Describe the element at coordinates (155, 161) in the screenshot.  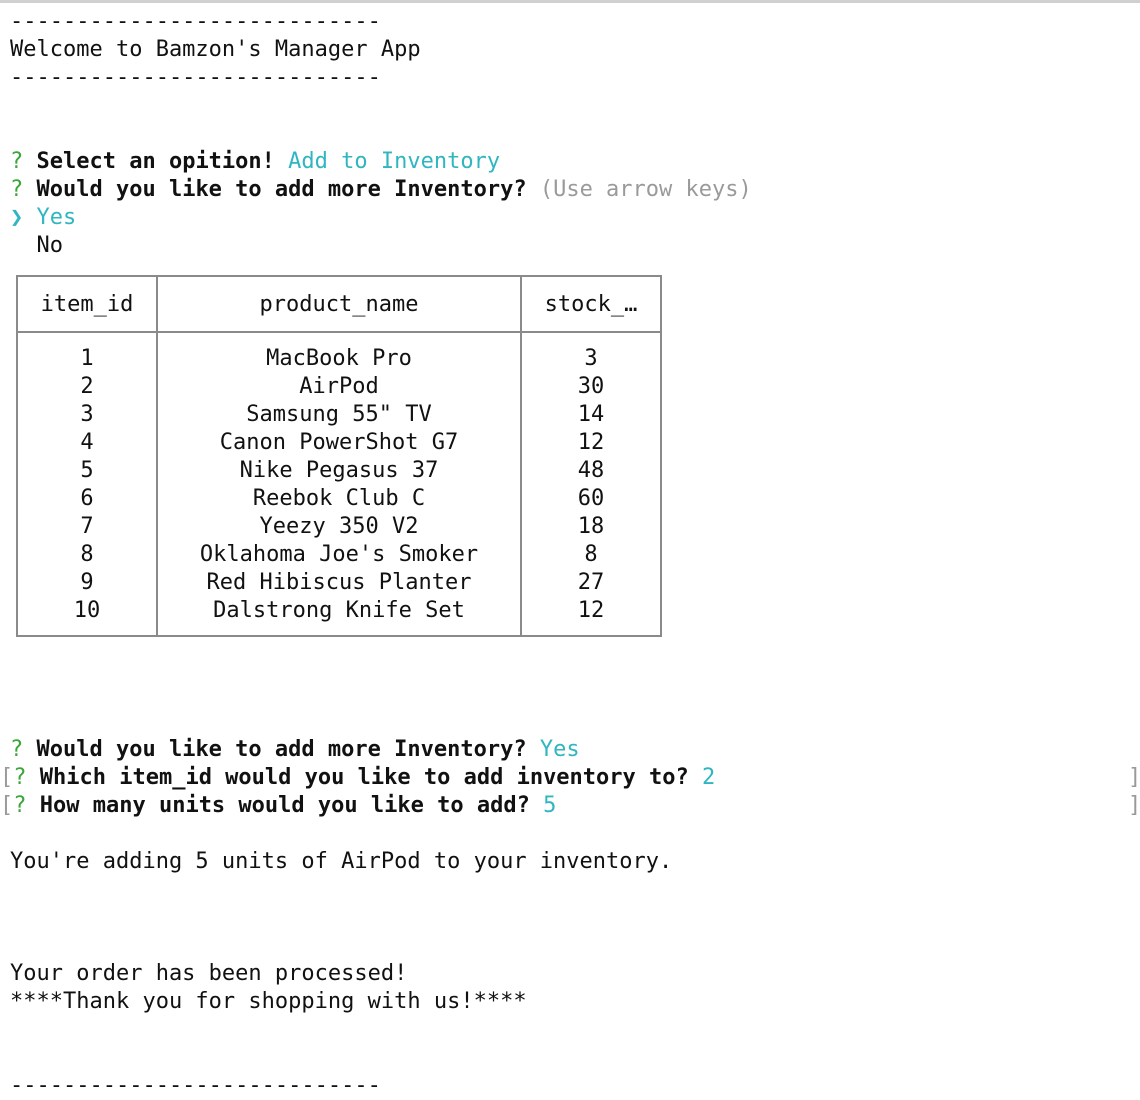
I see `prompt-question: Select an opition!` at that location.